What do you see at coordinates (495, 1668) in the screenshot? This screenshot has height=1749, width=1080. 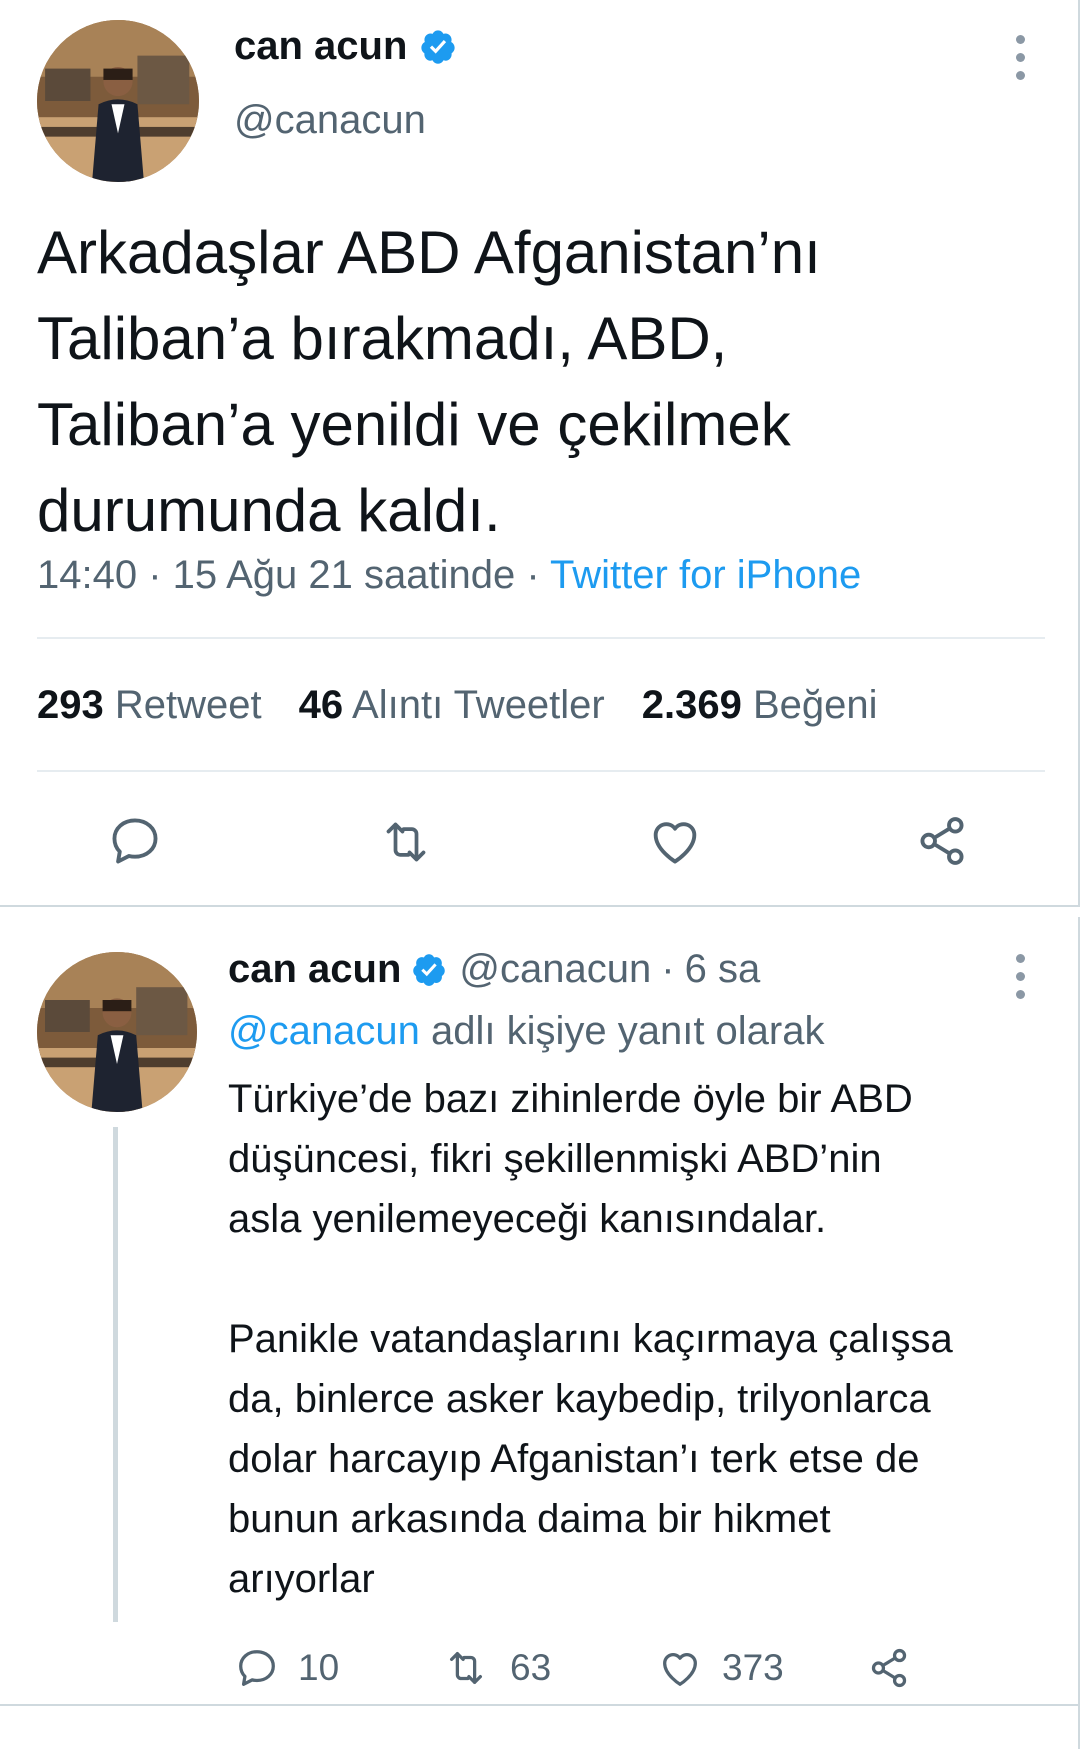 I see `retweet-button: 63` at bounding box center [495, 1668].